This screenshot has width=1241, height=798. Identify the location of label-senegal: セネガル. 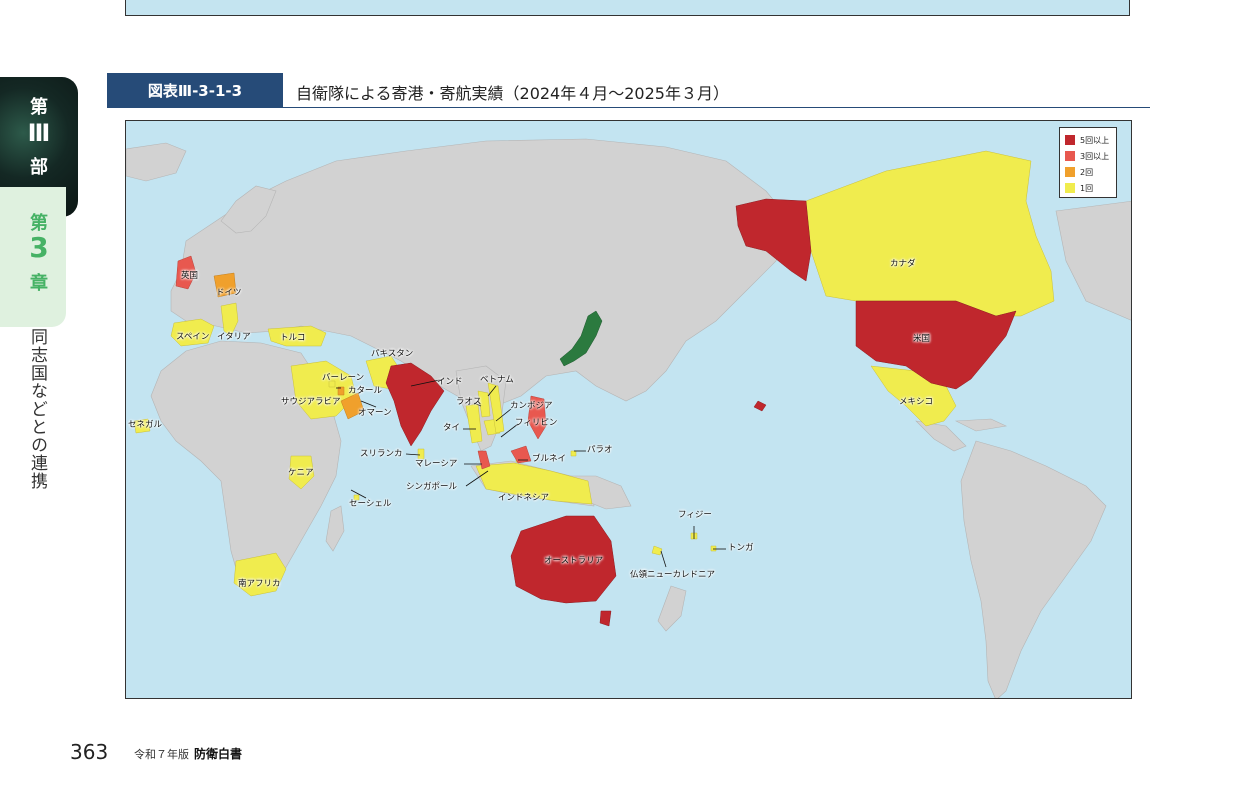
(145, 425).